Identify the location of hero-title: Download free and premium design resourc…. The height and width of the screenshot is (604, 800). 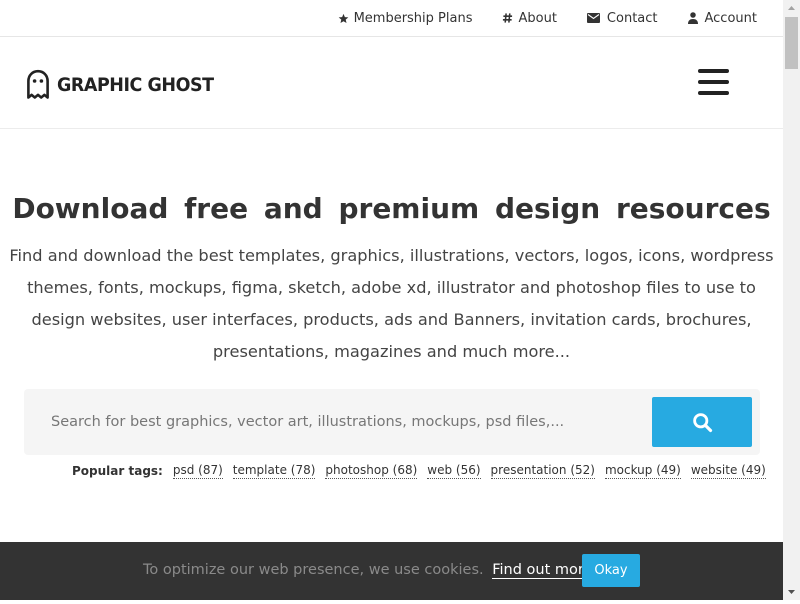
(391, 208).